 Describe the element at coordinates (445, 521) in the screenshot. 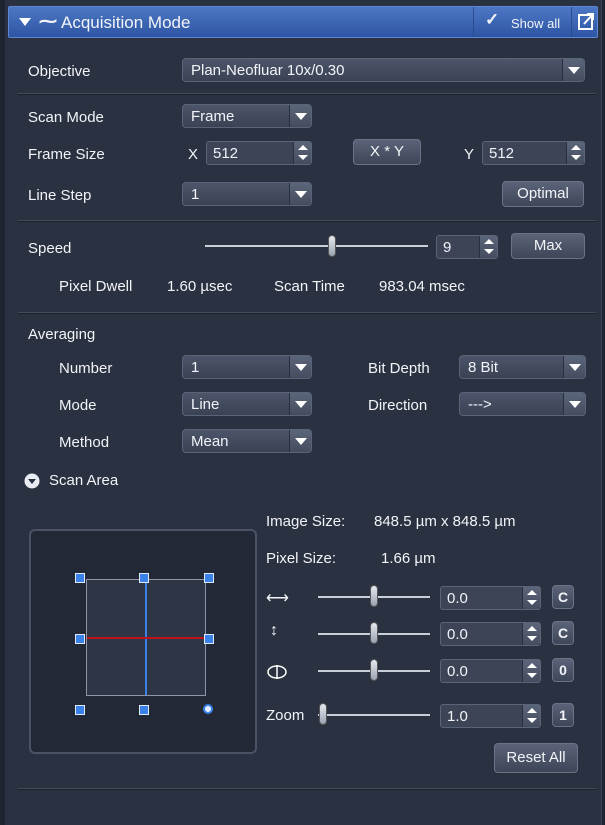

I see `image-size-value: 848.5 µm x 848.5 µm` at that location.